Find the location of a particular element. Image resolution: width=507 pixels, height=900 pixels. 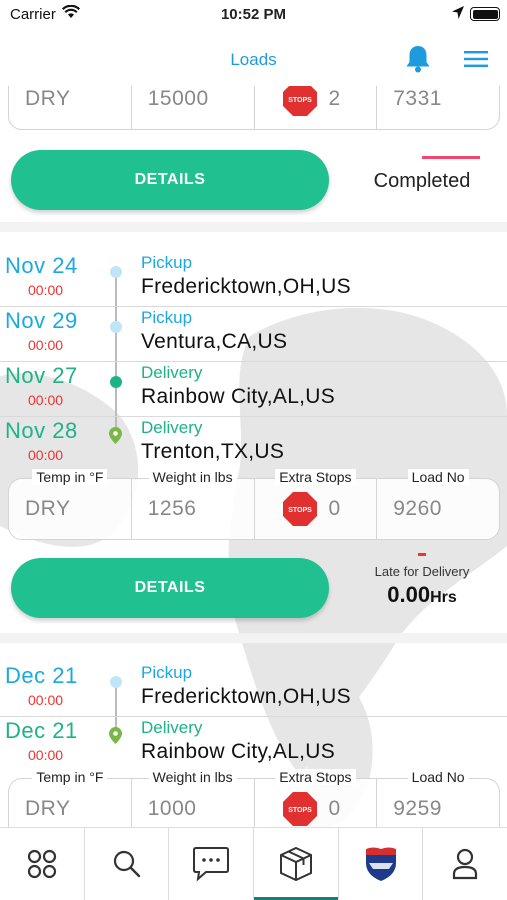

top-card-info-row: DRY 15000 STOPS 2 7331 is located at coordinates (254, 108).